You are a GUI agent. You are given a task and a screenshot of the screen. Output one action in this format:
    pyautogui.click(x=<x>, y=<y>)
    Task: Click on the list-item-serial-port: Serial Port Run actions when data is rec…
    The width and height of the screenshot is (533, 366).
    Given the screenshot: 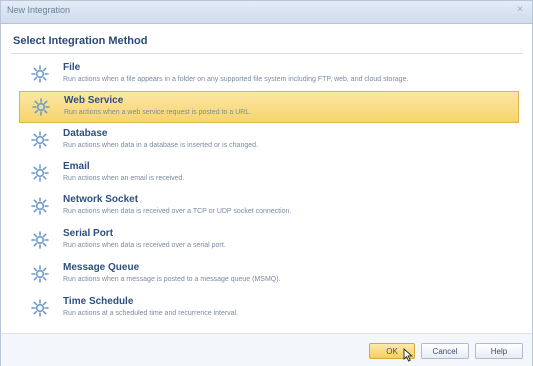 What is the action you would take?
    pyautogui.click(x=269, y=241)
    